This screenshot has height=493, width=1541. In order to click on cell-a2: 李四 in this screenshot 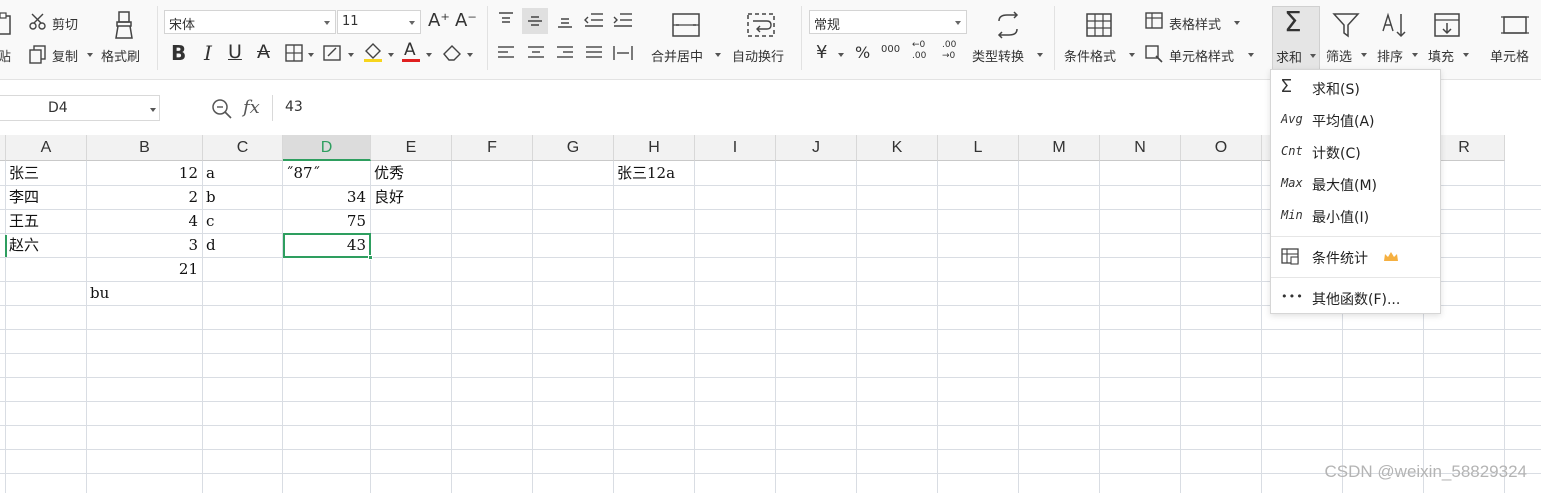, I will do `click(46, 197)`.